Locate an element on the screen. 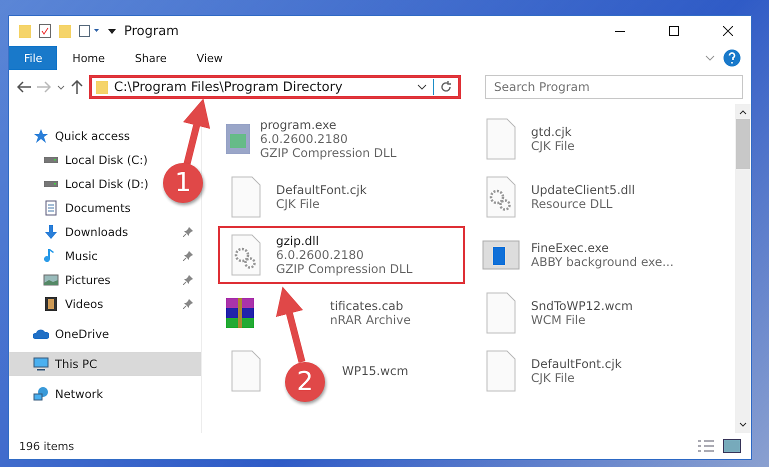  sidebar-item: Videos is located at coordinates (105, 304).